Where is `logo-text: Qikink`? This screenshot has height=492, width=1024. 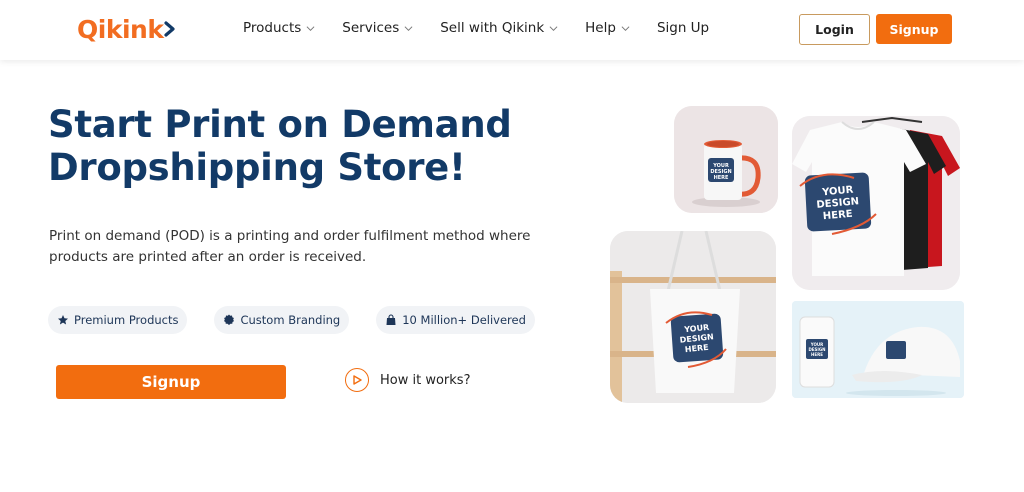 logo-text: Qikink is located at coordinates (120, 29).